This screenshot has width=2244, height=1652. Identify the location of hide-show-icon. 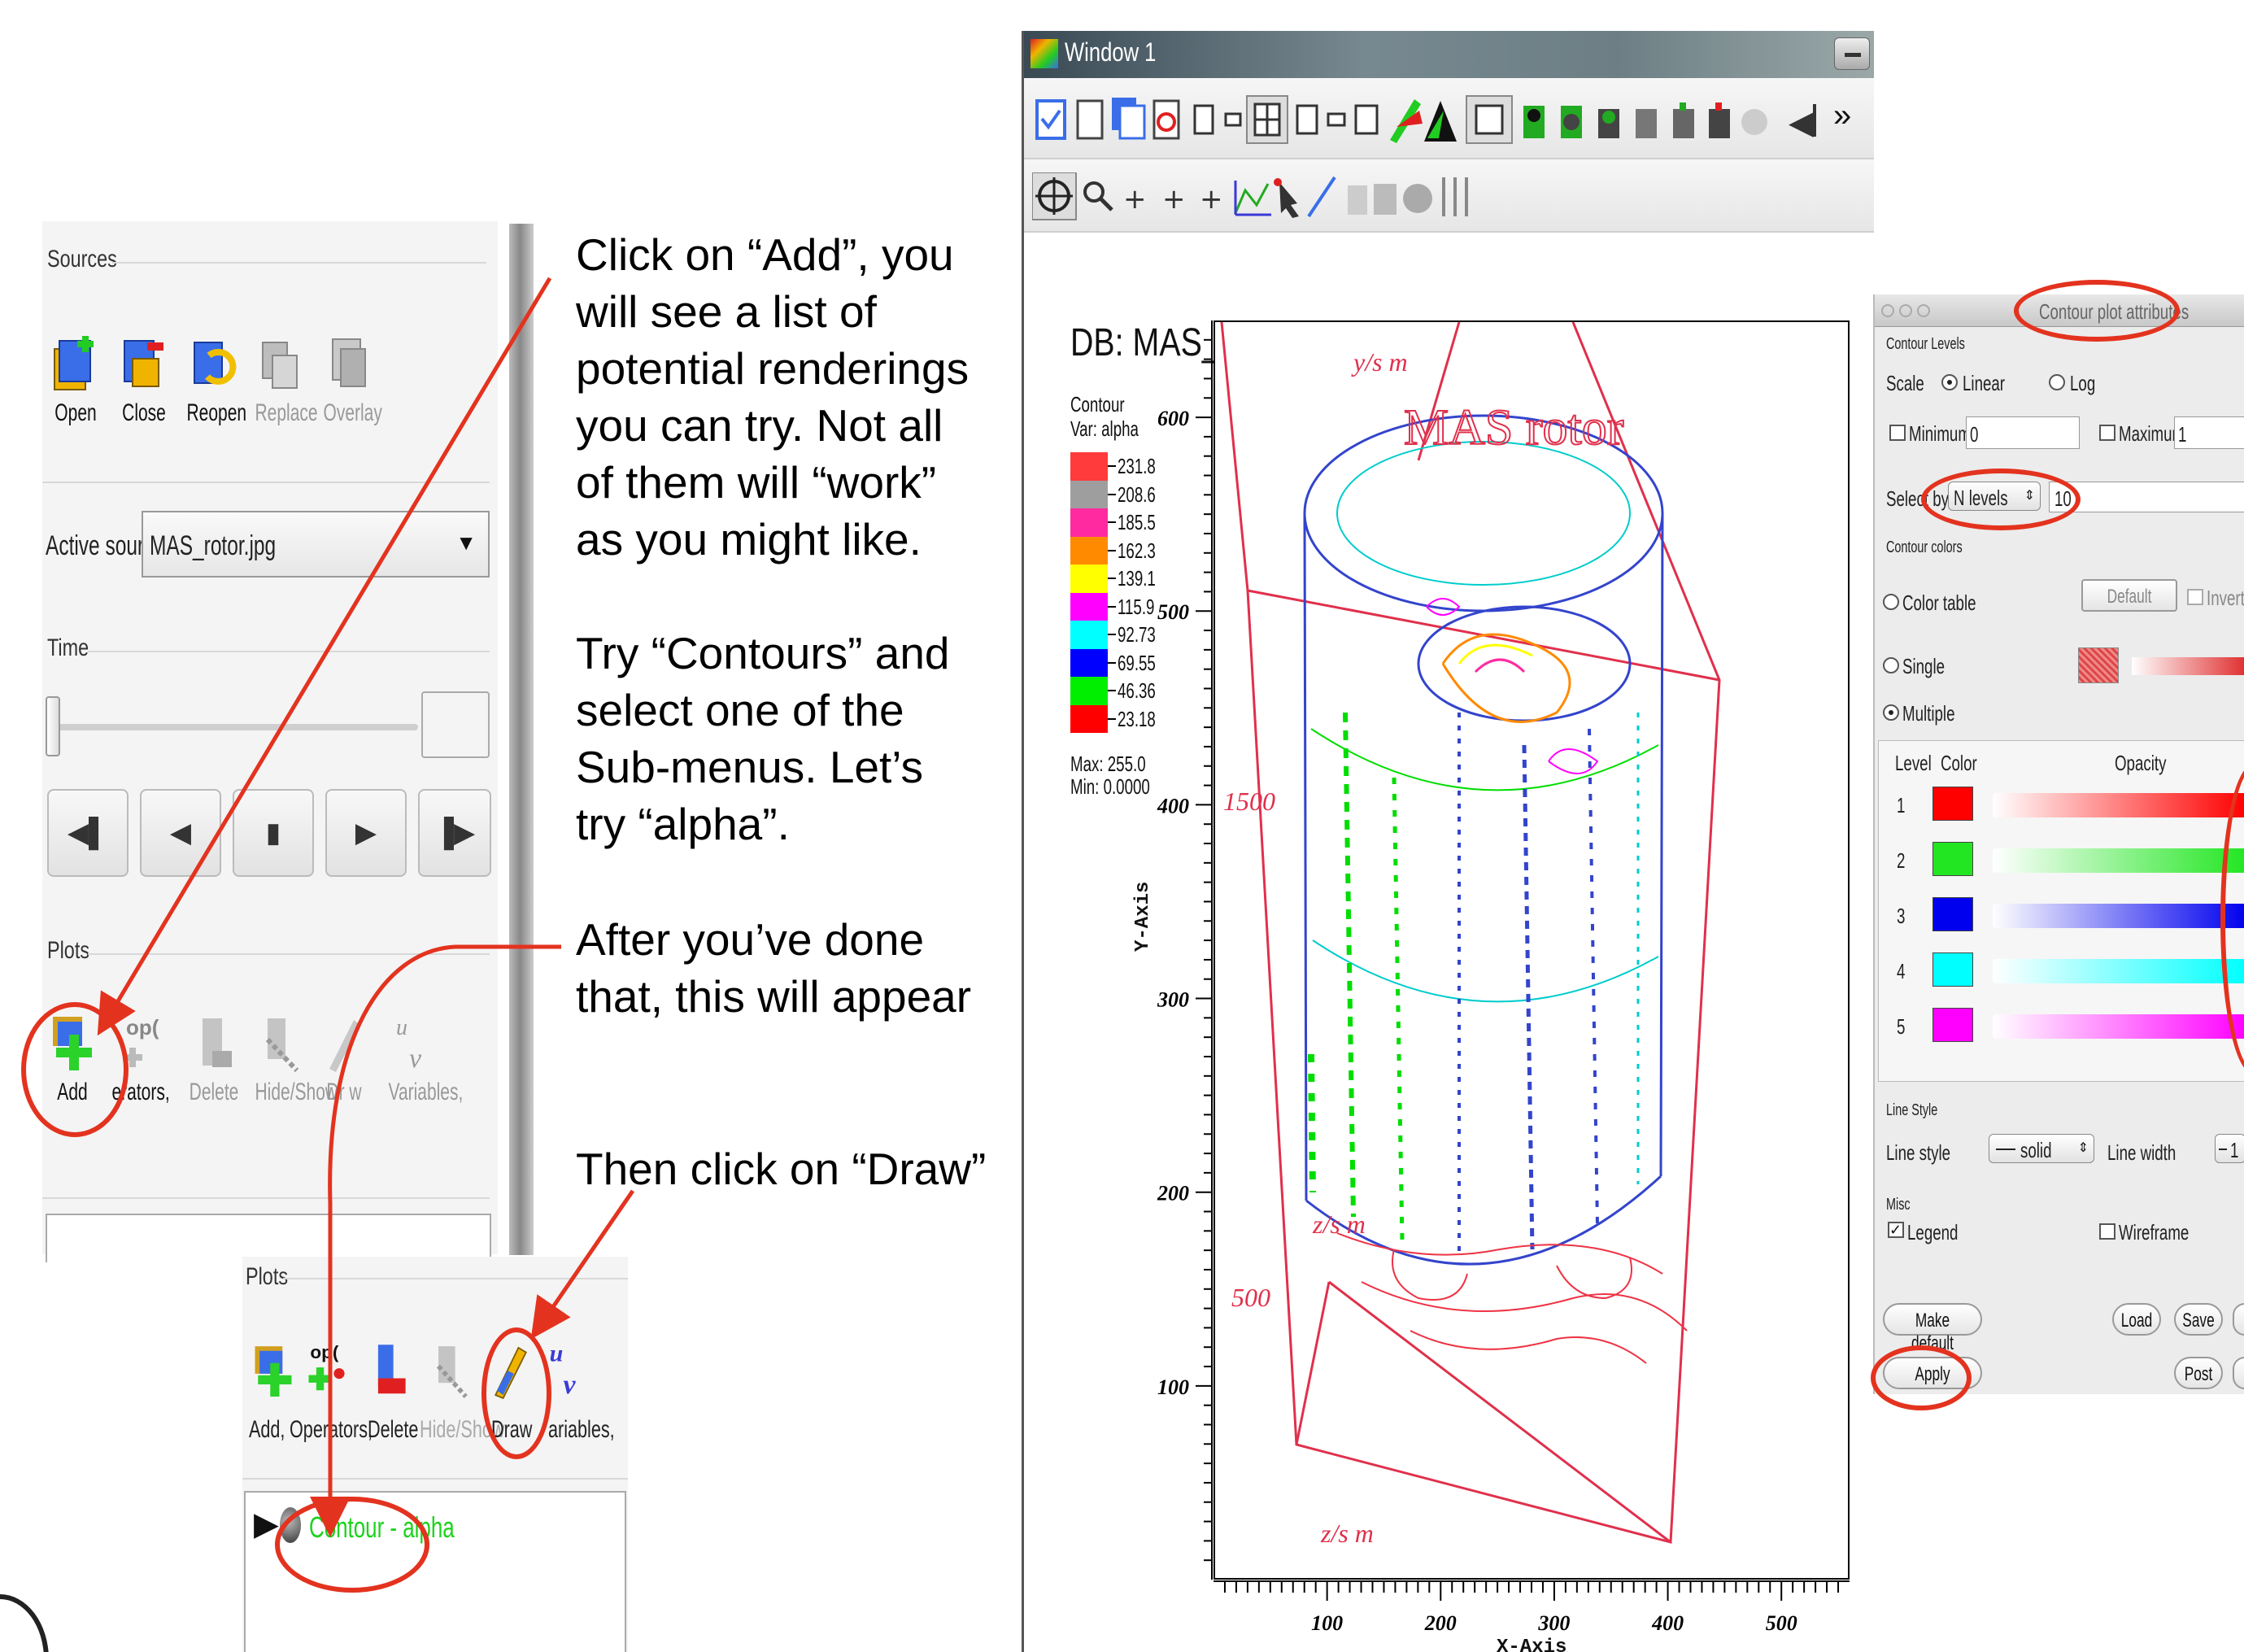
(452, 1372).